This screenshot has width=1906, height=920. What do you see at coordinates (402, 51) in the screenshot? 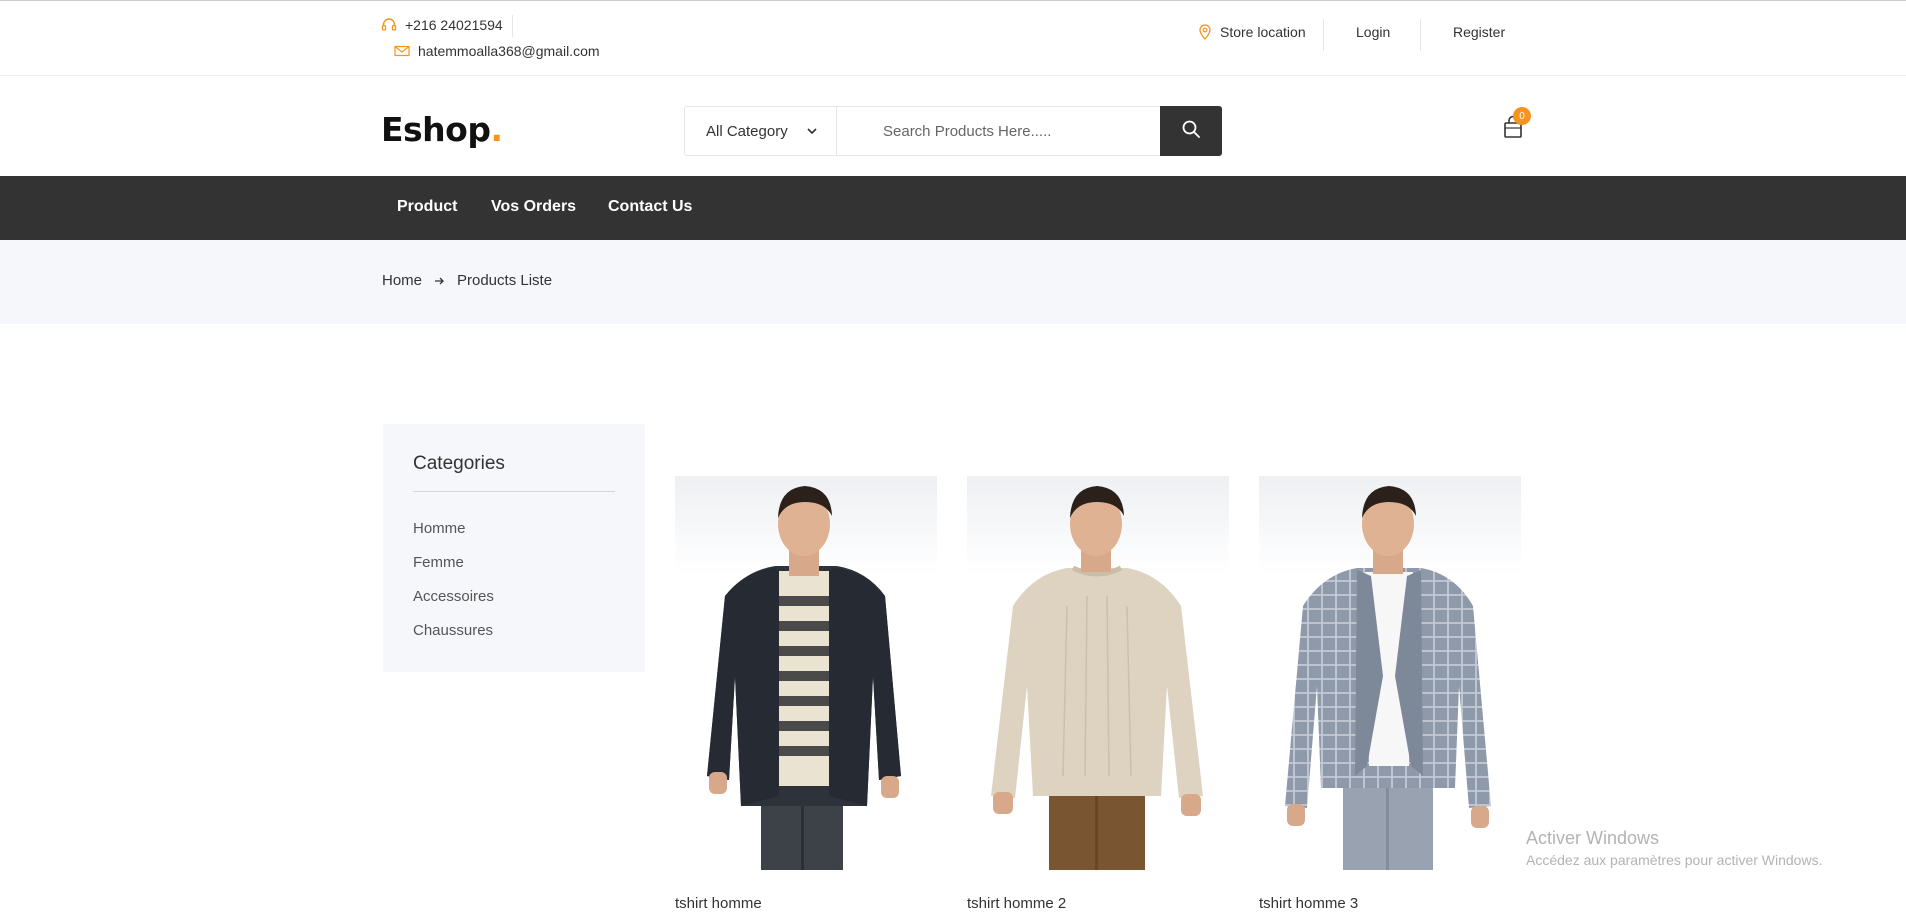
I see `mail-icon` at bounding box center [402, 51].